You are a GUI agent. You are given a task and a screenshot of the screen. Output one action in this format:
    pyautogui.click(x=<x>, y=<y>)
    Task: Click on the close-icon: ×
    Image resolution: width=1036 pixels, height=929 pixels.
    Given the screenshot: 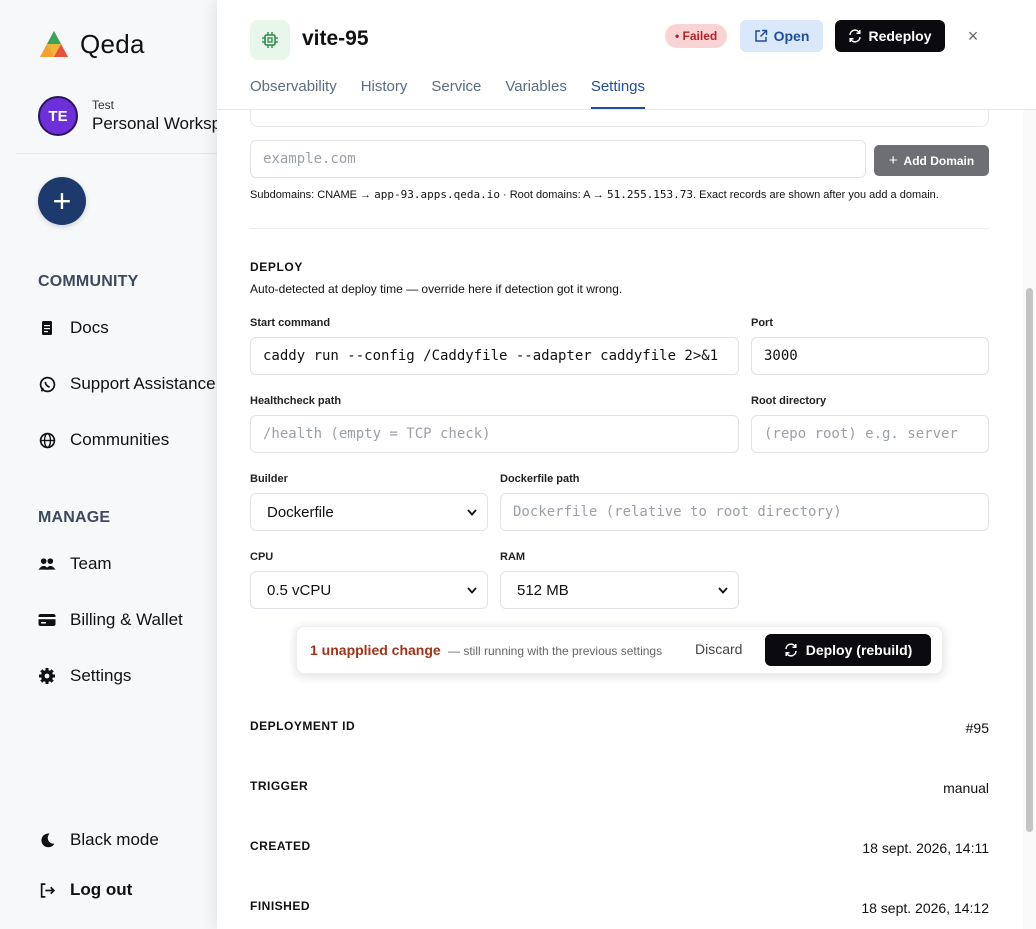 What is the action you would take?
    pyautogui.click(x=973, y=36)
    